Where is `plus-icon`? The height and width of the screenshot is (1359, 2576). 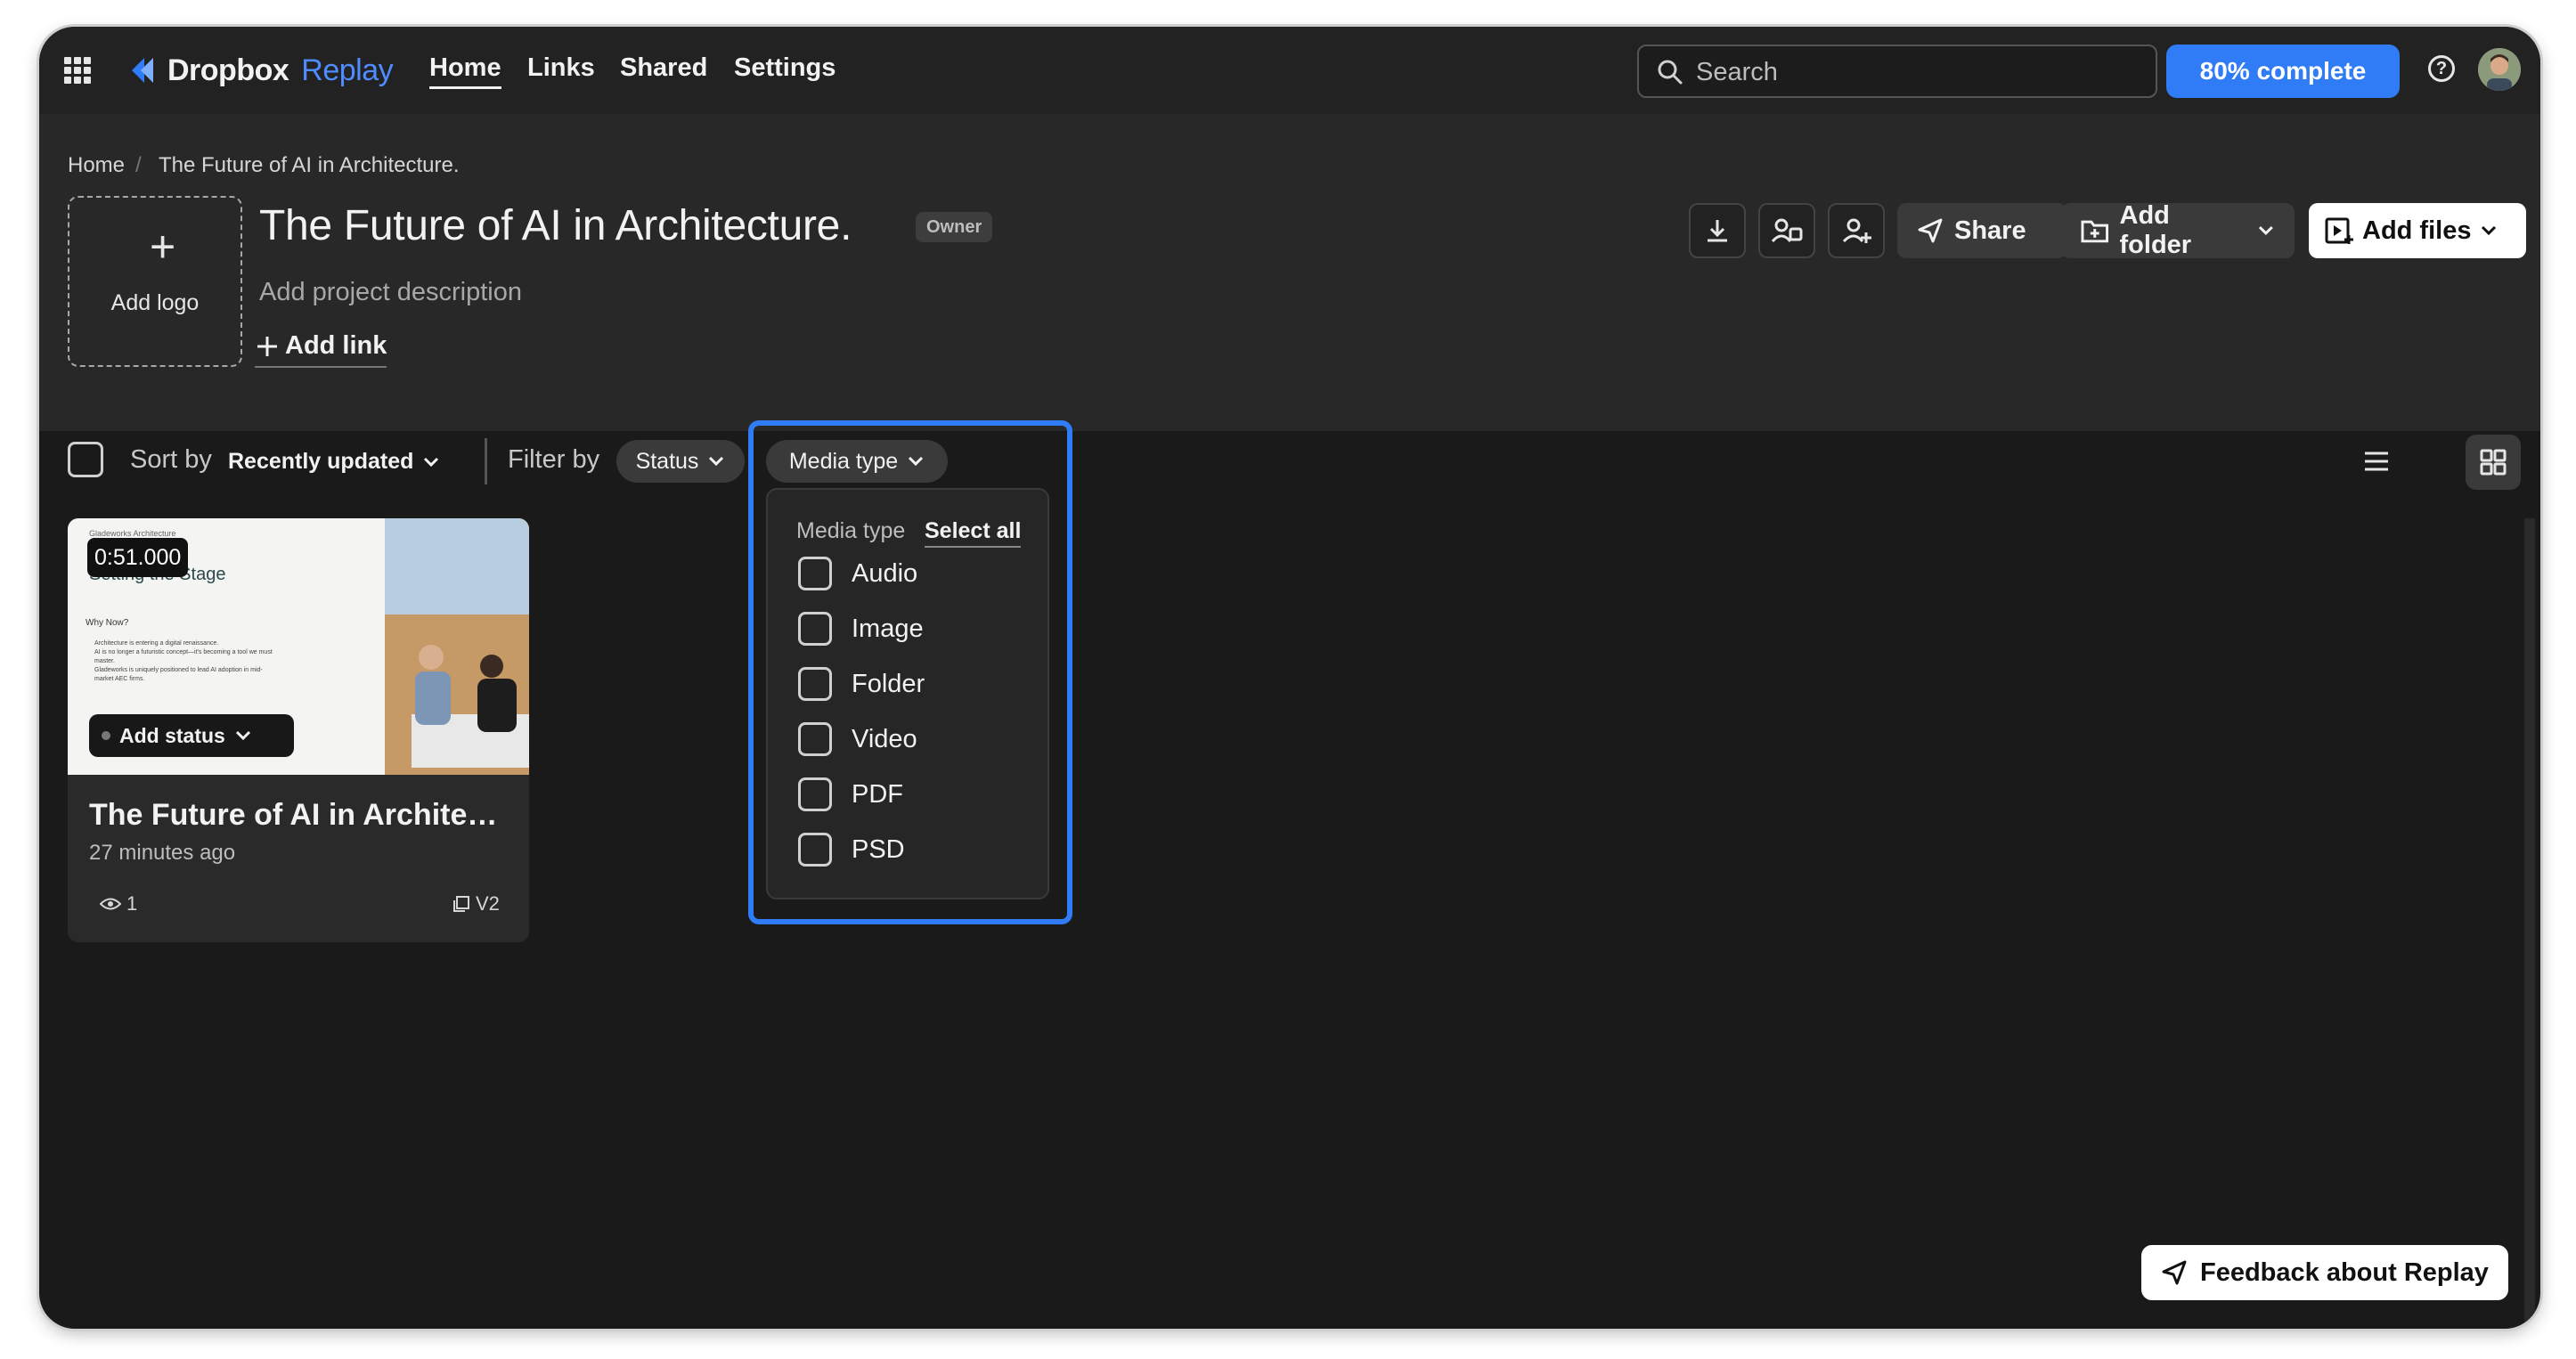 plus-icon is located at coordinates (267, 346).